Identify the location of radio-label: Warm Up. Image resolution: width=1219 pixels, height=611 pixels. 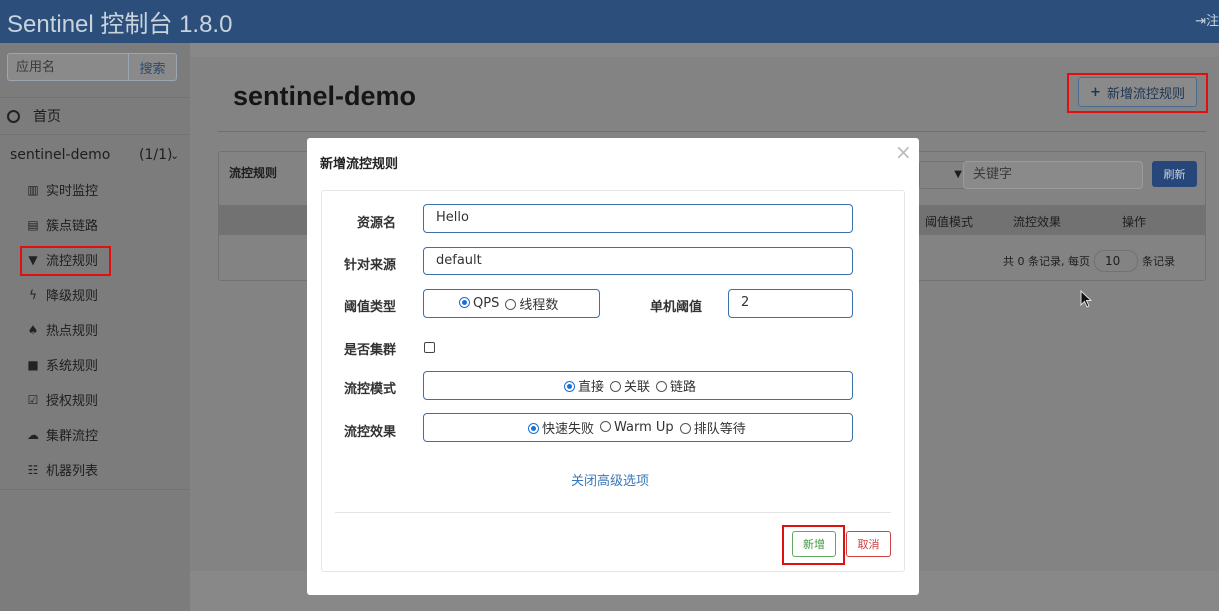
(644, 427).